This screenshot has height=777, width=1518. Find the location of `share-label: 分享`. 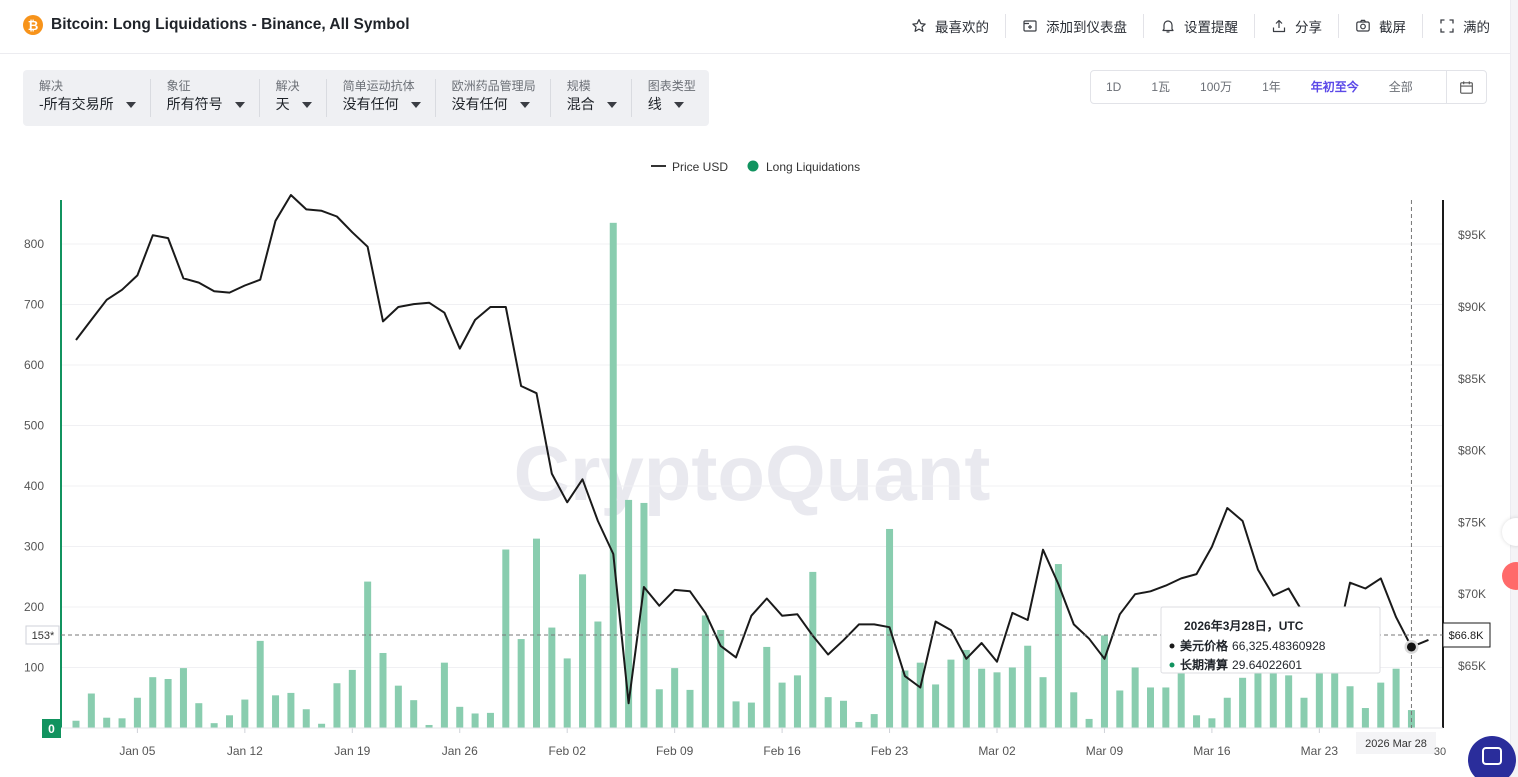

share-label: 分享 is located at coordinates (1308, 27).